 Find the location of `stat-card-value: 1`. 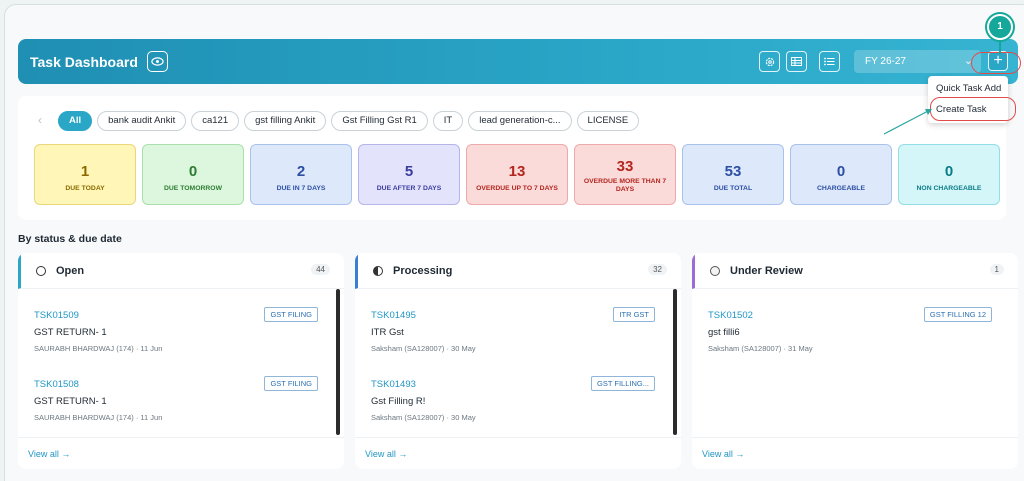

stat-card-value: 1 is located at coordinates (85, 171).